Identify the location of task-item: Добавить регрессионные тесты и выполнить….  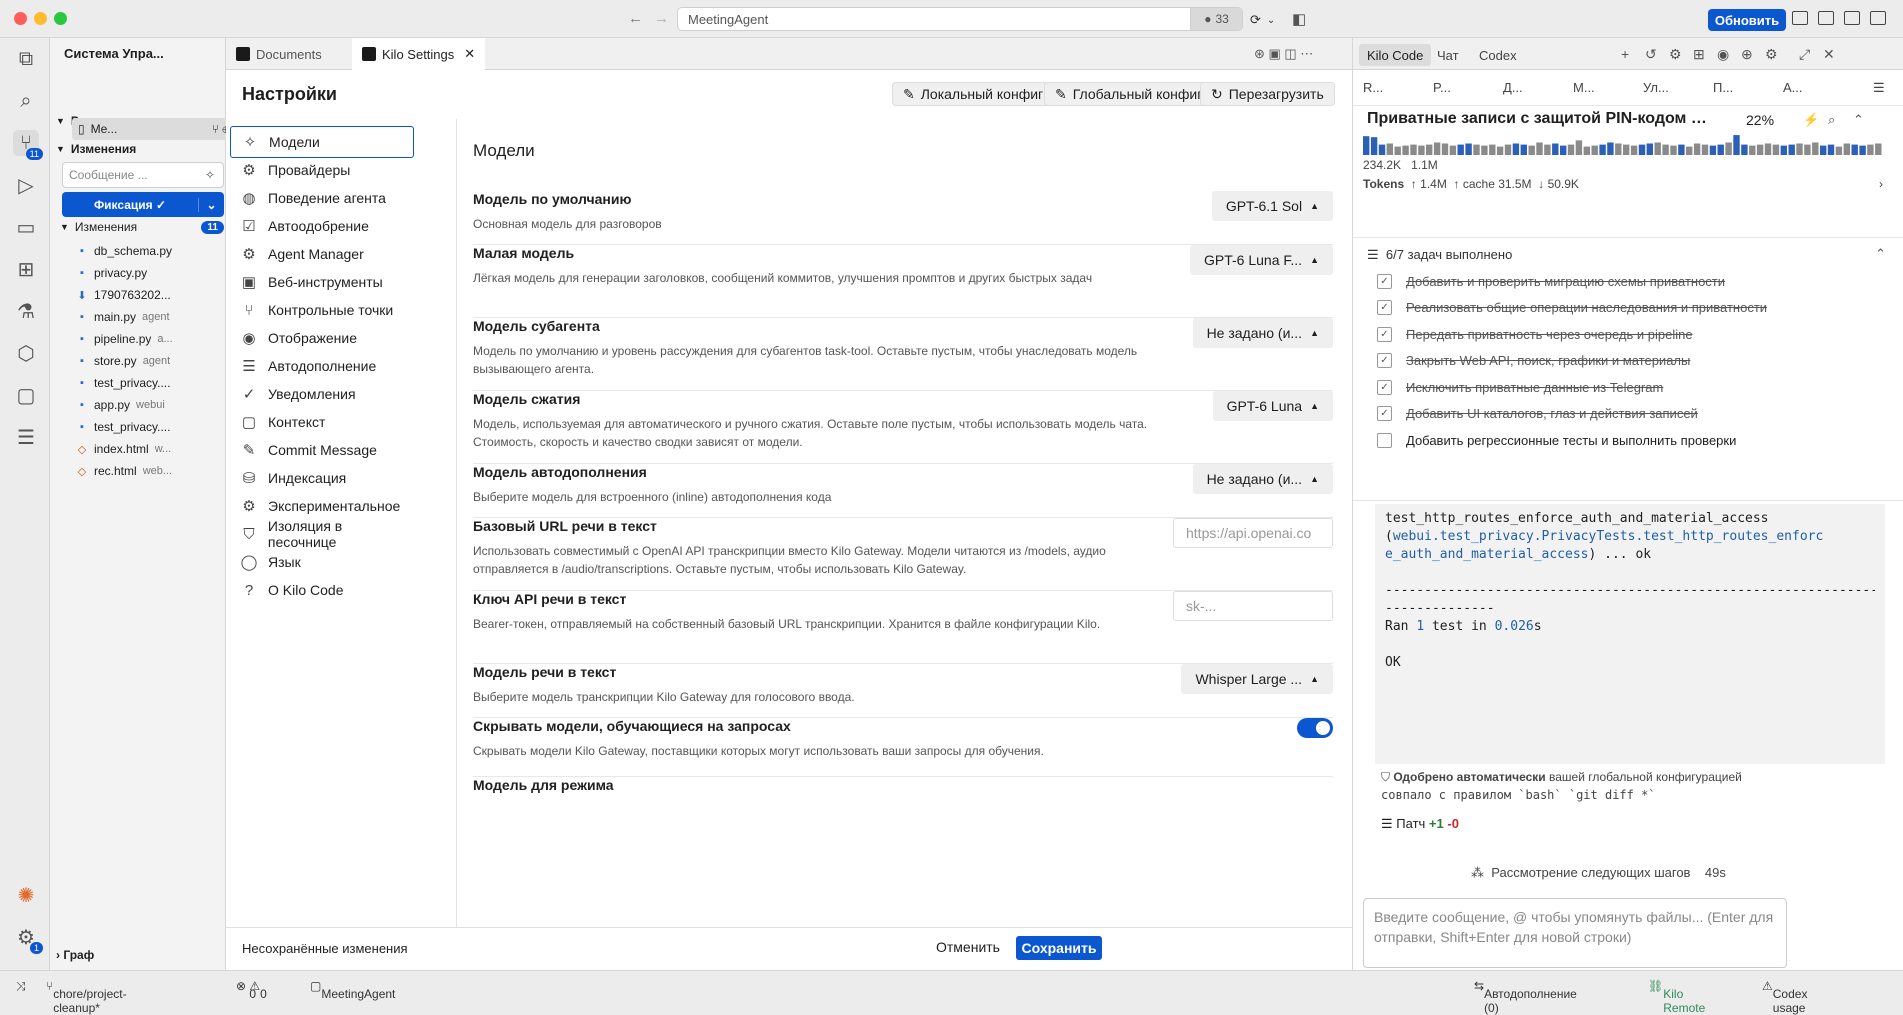
(1637, 440).